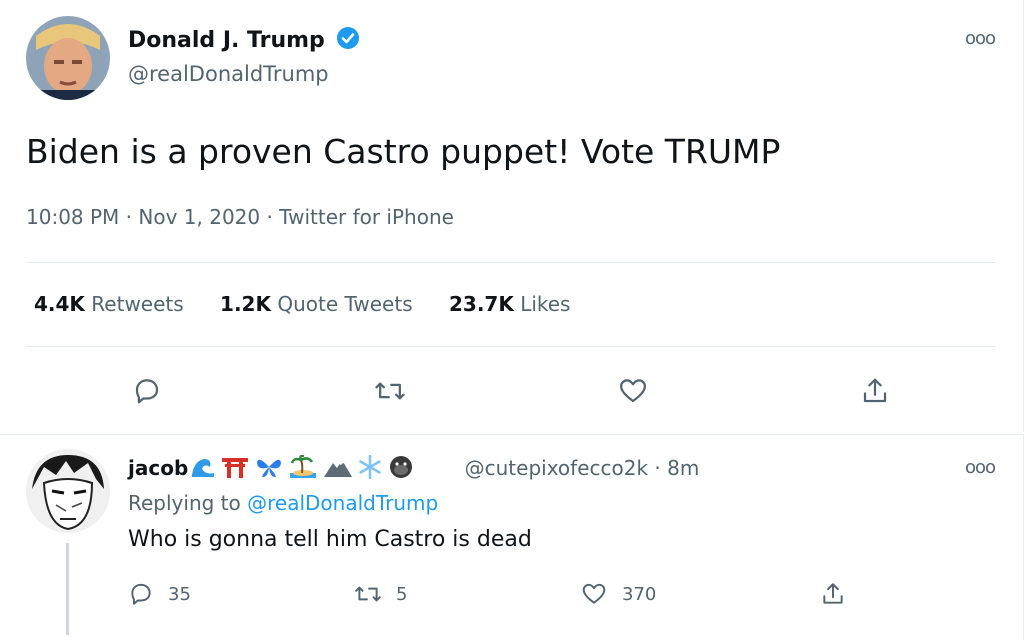  What do you see at coordinates (303, 466) in the screenshot?
I see `island-emoji-icon` at bounding box center [303, 466].